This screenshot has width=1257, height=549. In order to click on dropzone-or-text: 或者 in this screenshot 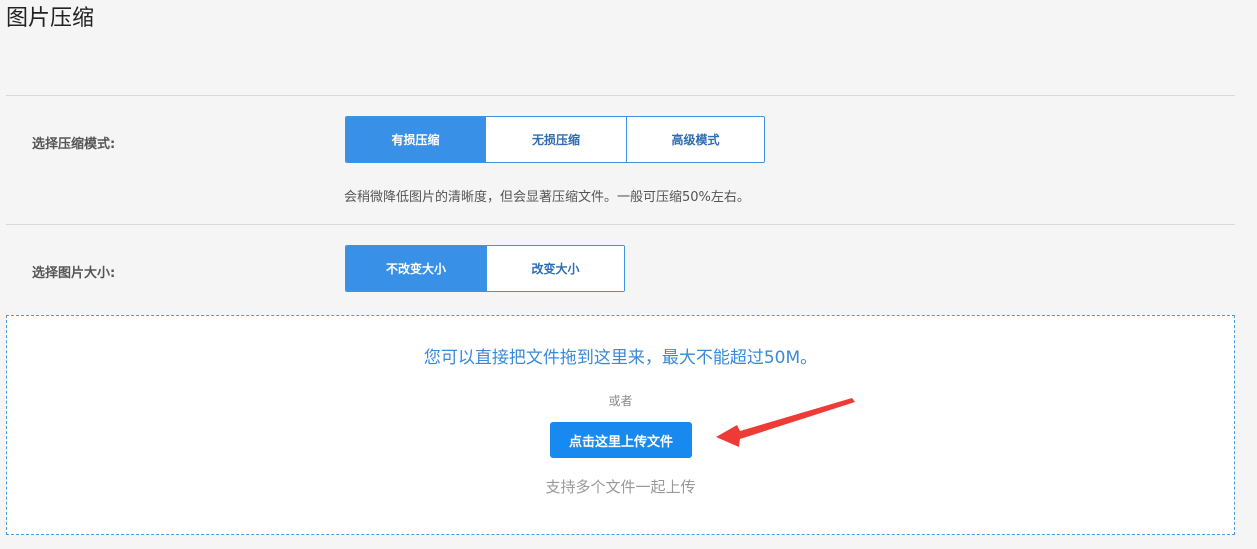, I will do `click(620, 401)`.